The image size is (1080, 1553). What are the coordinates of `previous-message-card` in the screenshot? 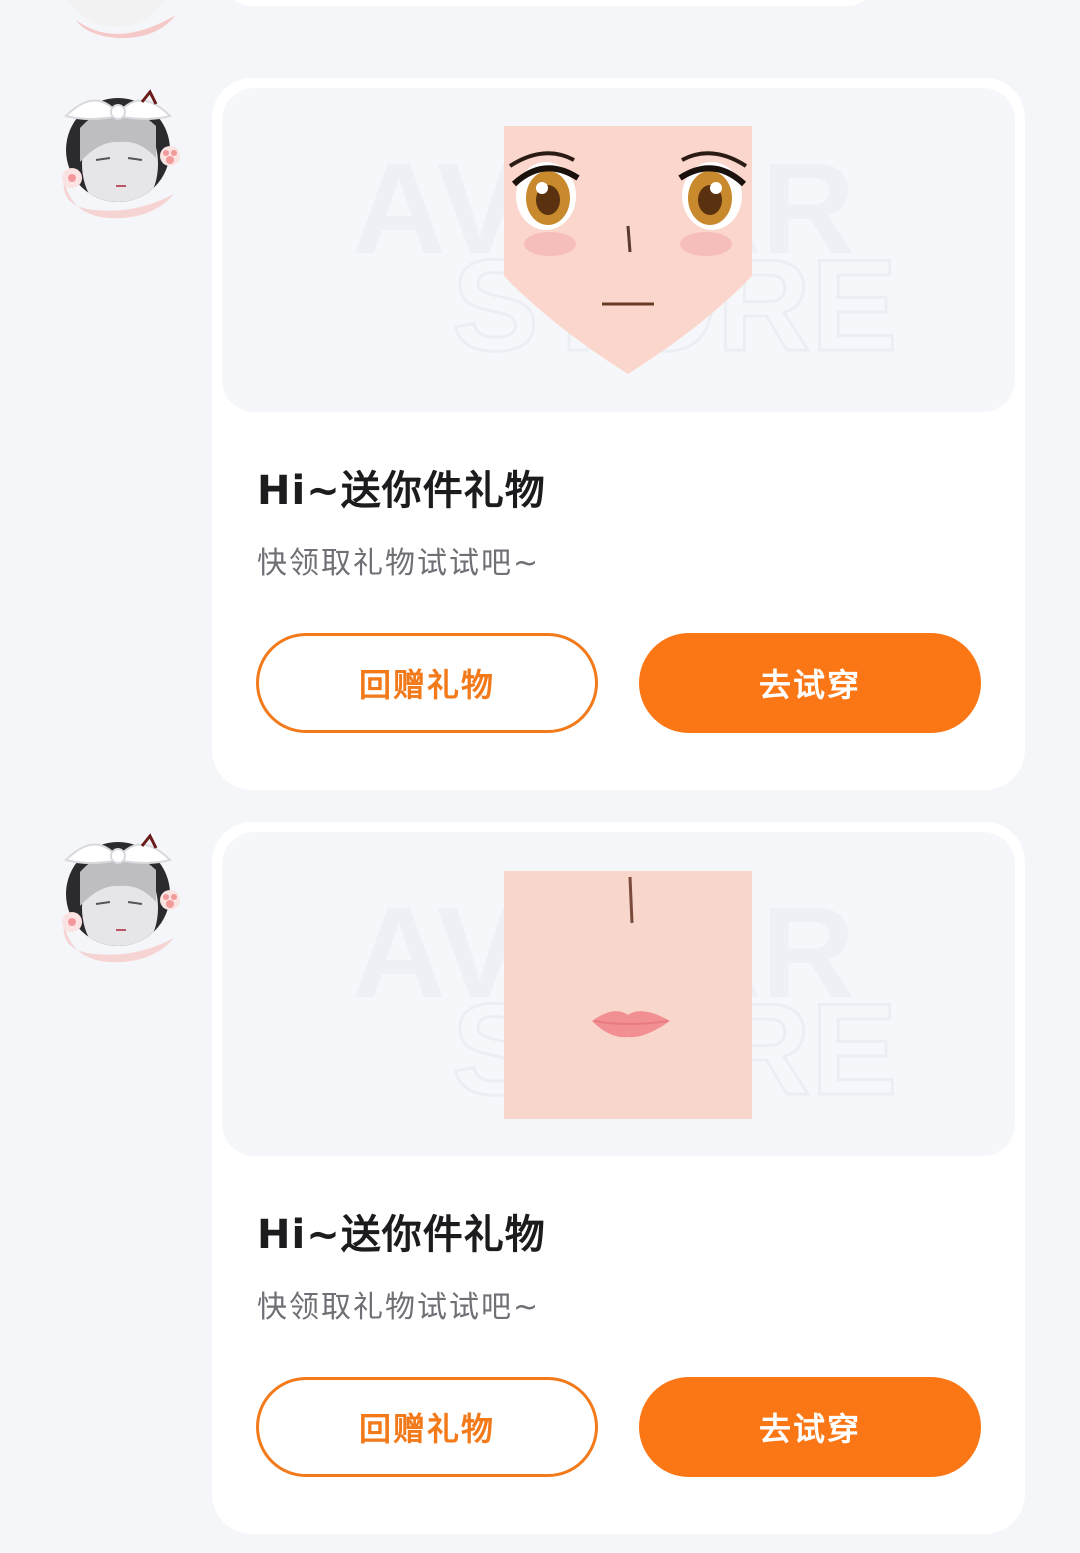 It's located at (549, 3).